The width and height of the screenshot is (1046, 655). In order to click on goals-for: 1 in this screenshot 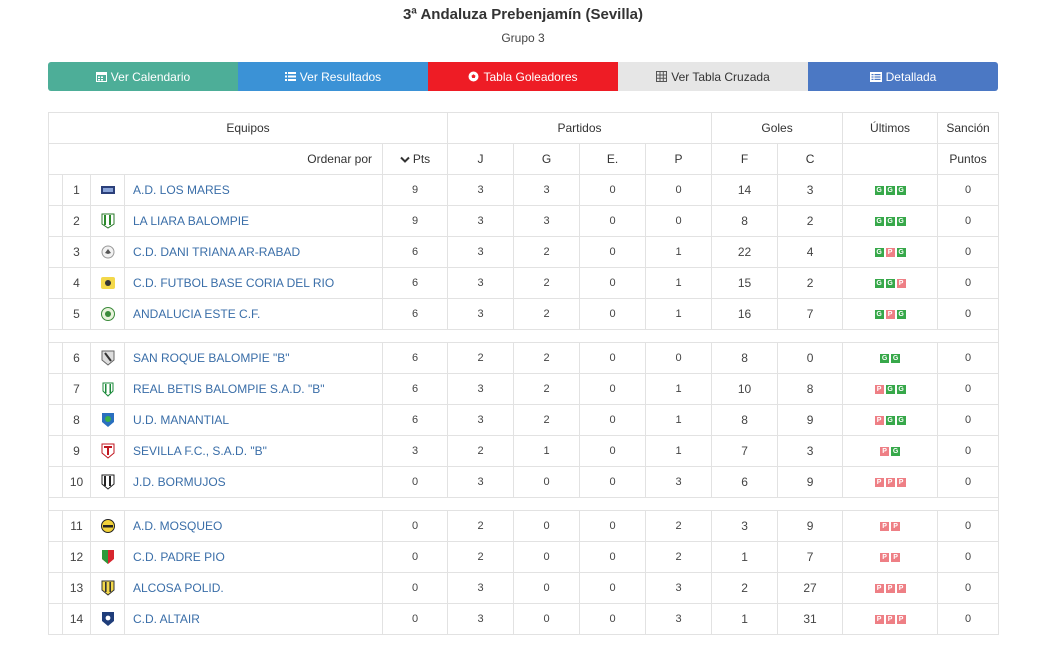, I will do `click(745, 619)`.